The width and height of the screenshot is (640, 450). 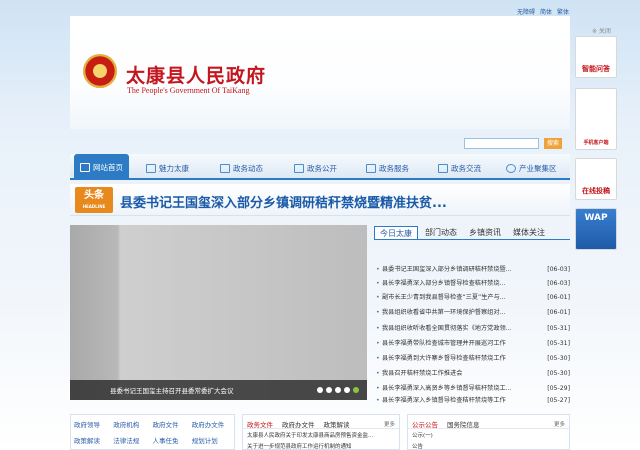 I want to click on slider-caption: 县委书记王国玺主持召开县委常委扩大会议, so click(x=172, y=390).